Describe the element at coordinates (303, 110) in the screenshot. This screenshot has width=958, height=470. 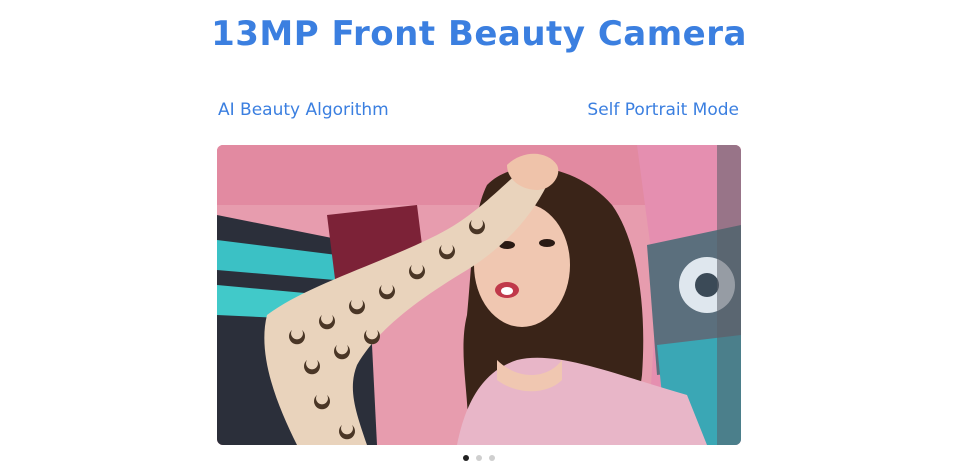
I see `feature-label-ai-beauty: AI Beauty Algorithm` at that location.